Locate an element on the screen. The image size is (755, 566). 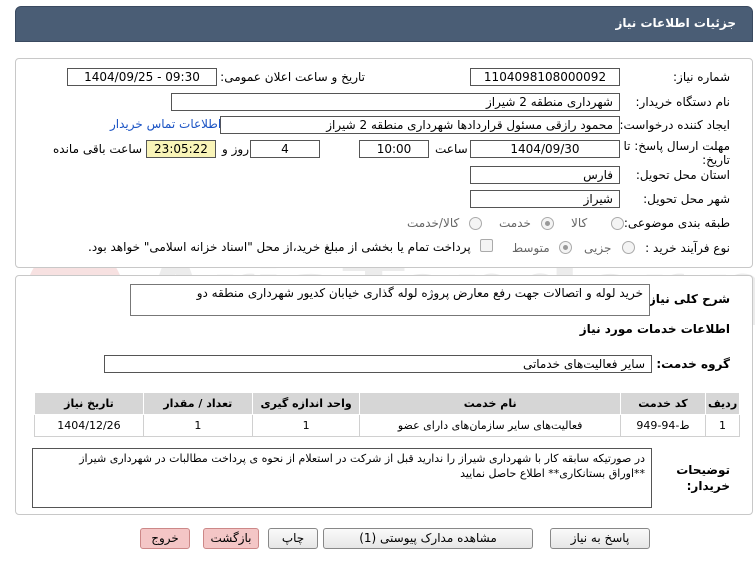
cell-quantity: 1 is located at coordinates (197, 425).